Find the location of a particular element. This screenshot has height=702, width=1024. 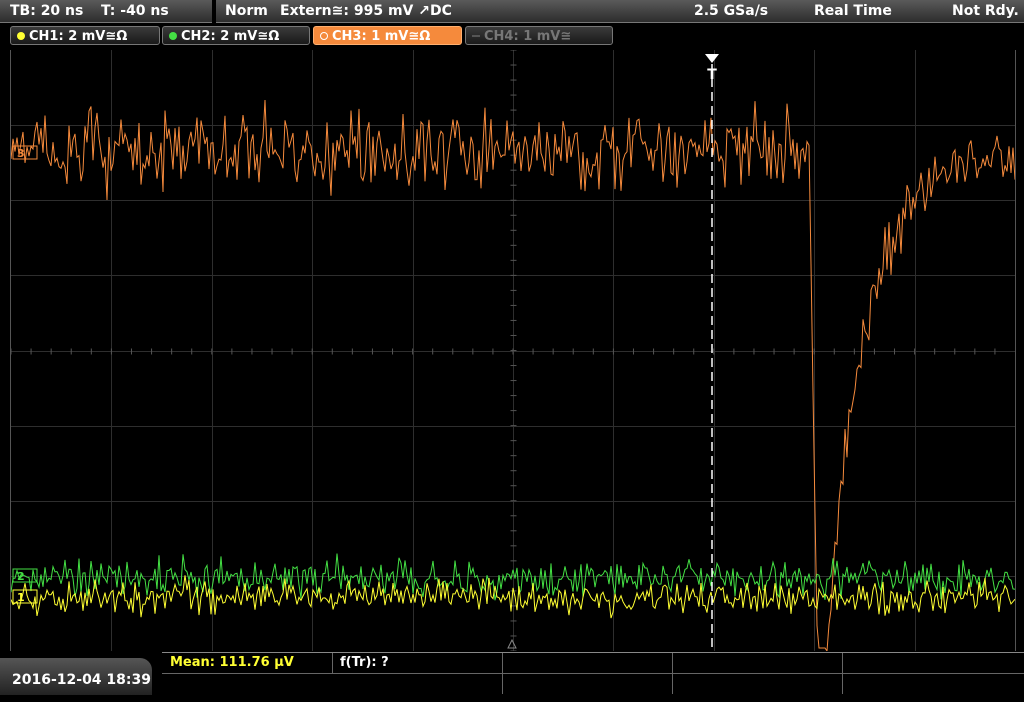

channel-2-button: CH2: 2 mV≅Ω is located at coordinates (236, 35).